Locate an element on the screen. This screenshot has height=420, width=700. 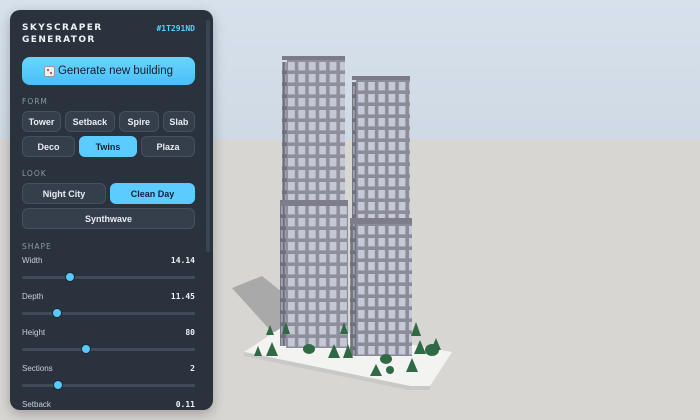
look-synthwave-button: Synthwave is located at coordinates (108, 218).